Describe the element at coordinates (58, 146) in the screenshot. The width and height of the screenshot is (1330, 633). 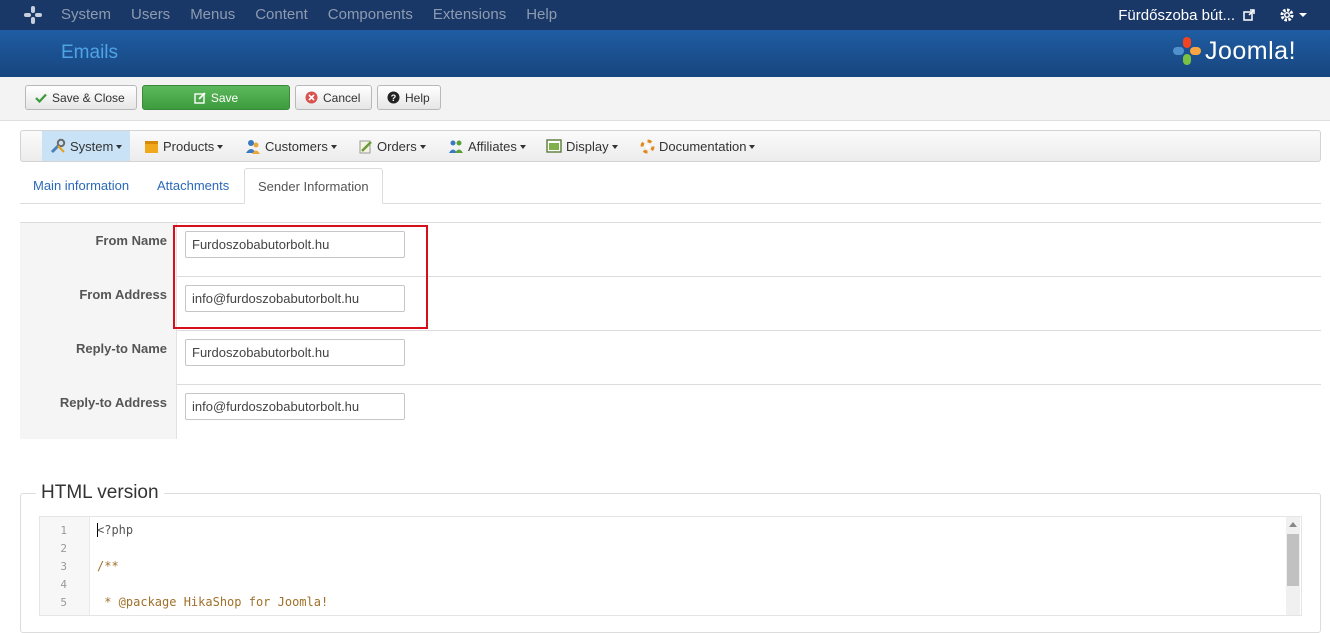
I see `wrench-icon` at that location.